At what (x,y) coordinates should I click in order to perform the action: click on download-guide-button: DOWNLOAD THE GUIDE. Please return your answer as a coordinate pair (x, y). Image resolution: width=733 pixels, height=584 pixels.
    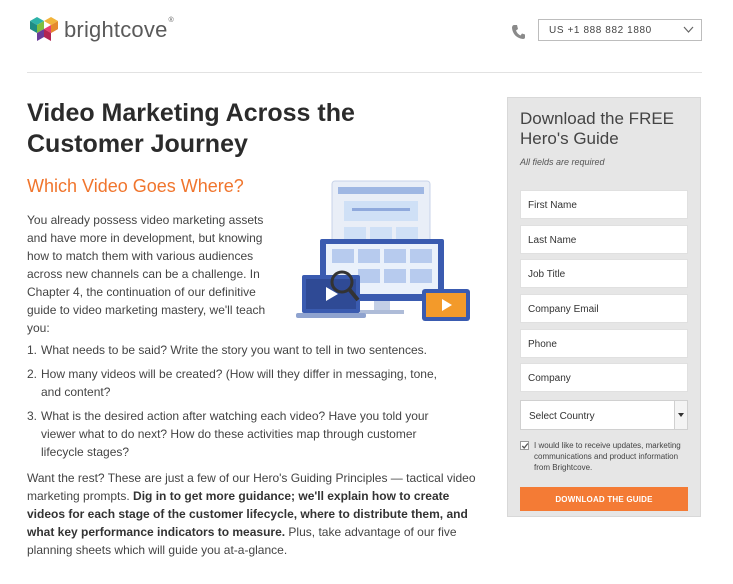
    Looking at the image, I should click on (604, 499).